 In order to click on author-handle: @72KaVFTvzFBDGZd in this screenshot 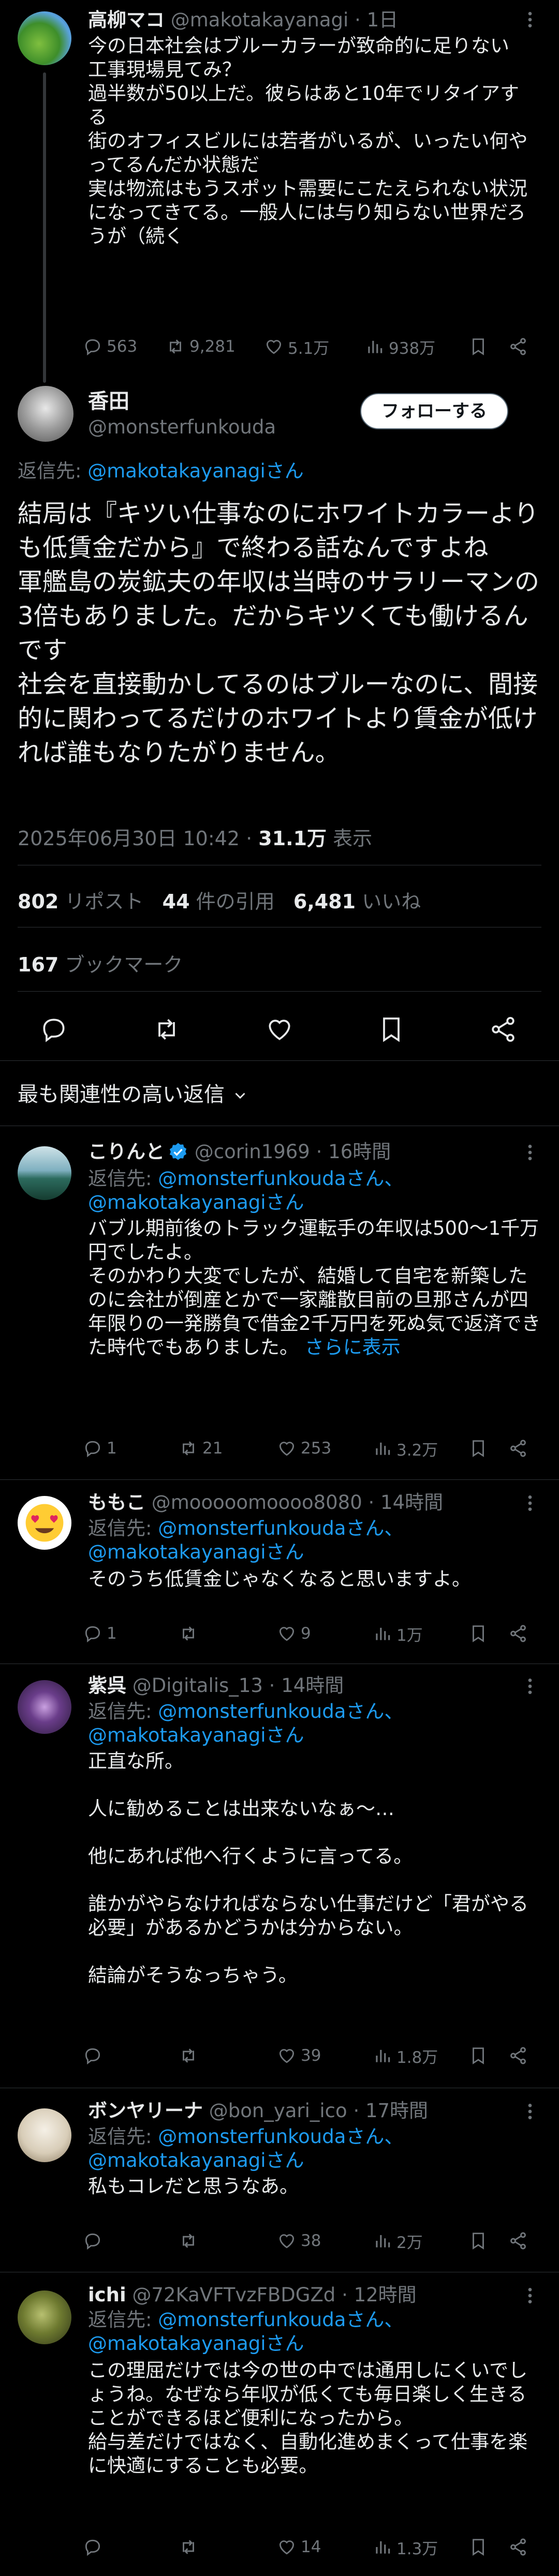, I will do `click(234, 2295)`.